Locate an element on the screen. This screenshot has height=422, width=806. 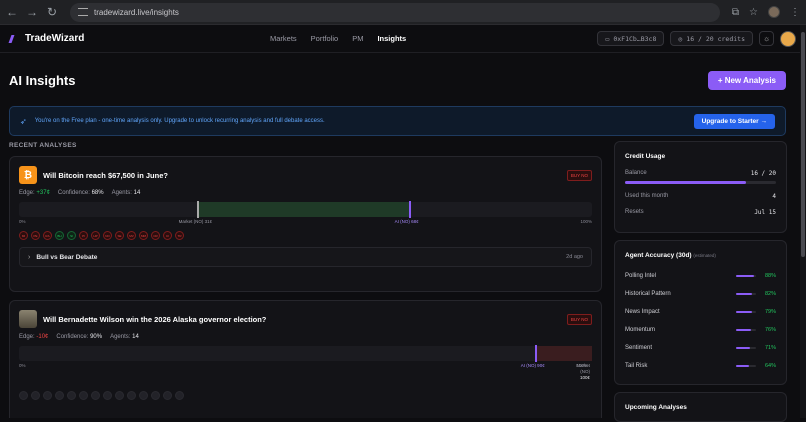
wallet-icon: ▭ is located at coordinates (607, 38).